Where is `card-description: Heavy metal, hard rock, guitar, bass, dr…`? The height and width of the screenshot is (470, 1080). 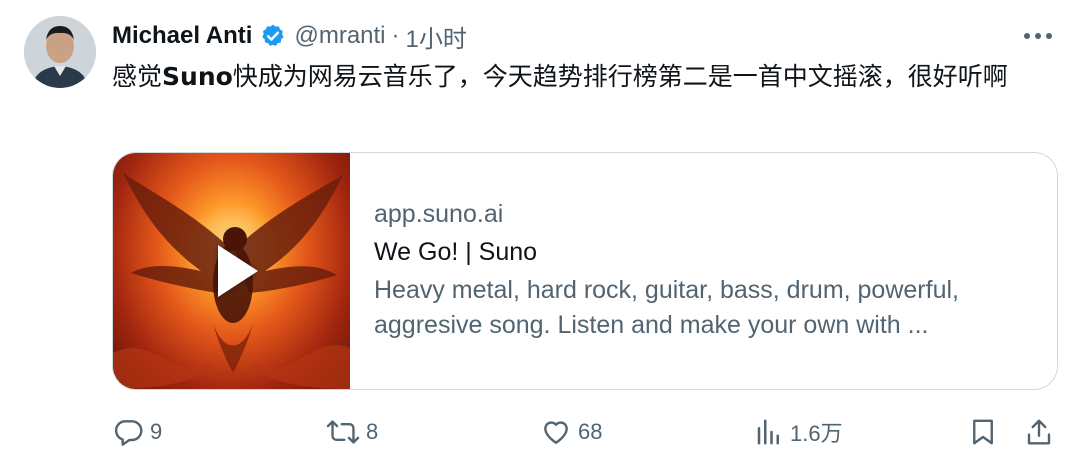
card-description: Heavy metal, hard rock, guitar, bass, dr… is located at coordinates (666, 307).